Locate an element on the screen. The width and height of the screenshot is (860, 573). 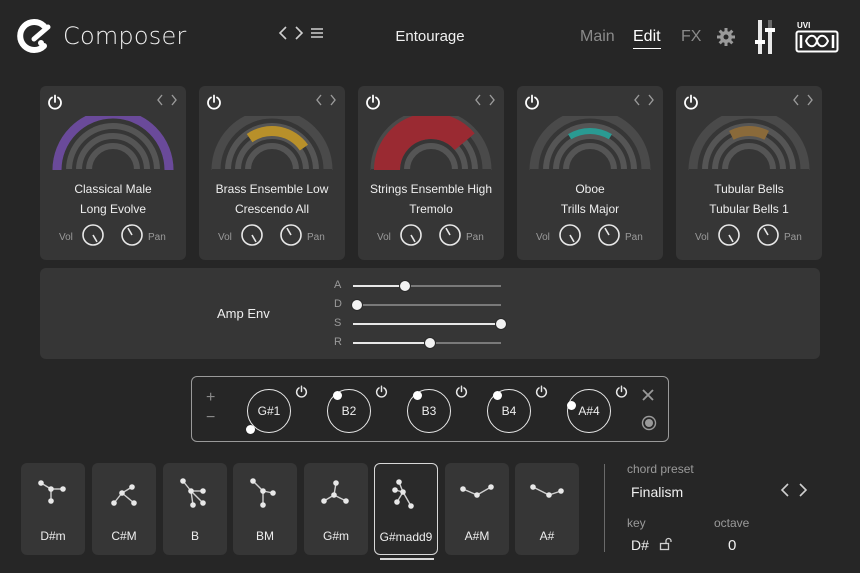
chord-button: D#m is located at coordinates (53, 509).